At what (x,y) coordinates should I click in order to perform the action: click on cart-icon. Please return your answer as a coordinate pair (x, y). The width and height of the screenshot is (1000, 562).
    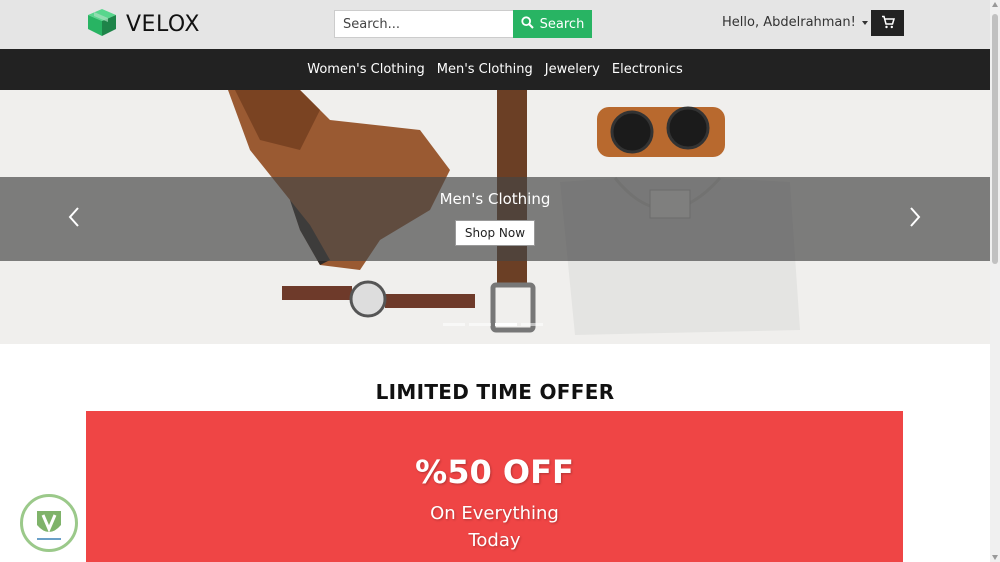
    Looking at the image, I should click on (888, 23).